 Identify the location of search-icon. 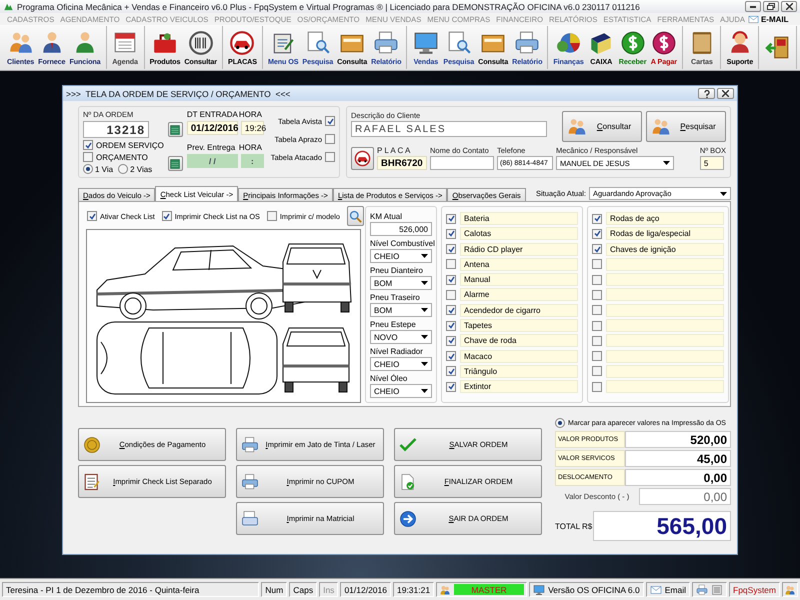
(355, 216).